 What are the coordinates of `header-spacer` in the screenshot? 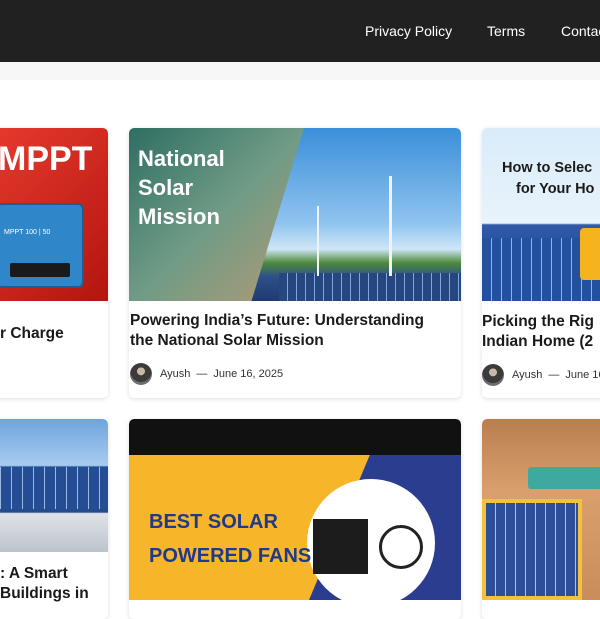 It's located at (300, 71).